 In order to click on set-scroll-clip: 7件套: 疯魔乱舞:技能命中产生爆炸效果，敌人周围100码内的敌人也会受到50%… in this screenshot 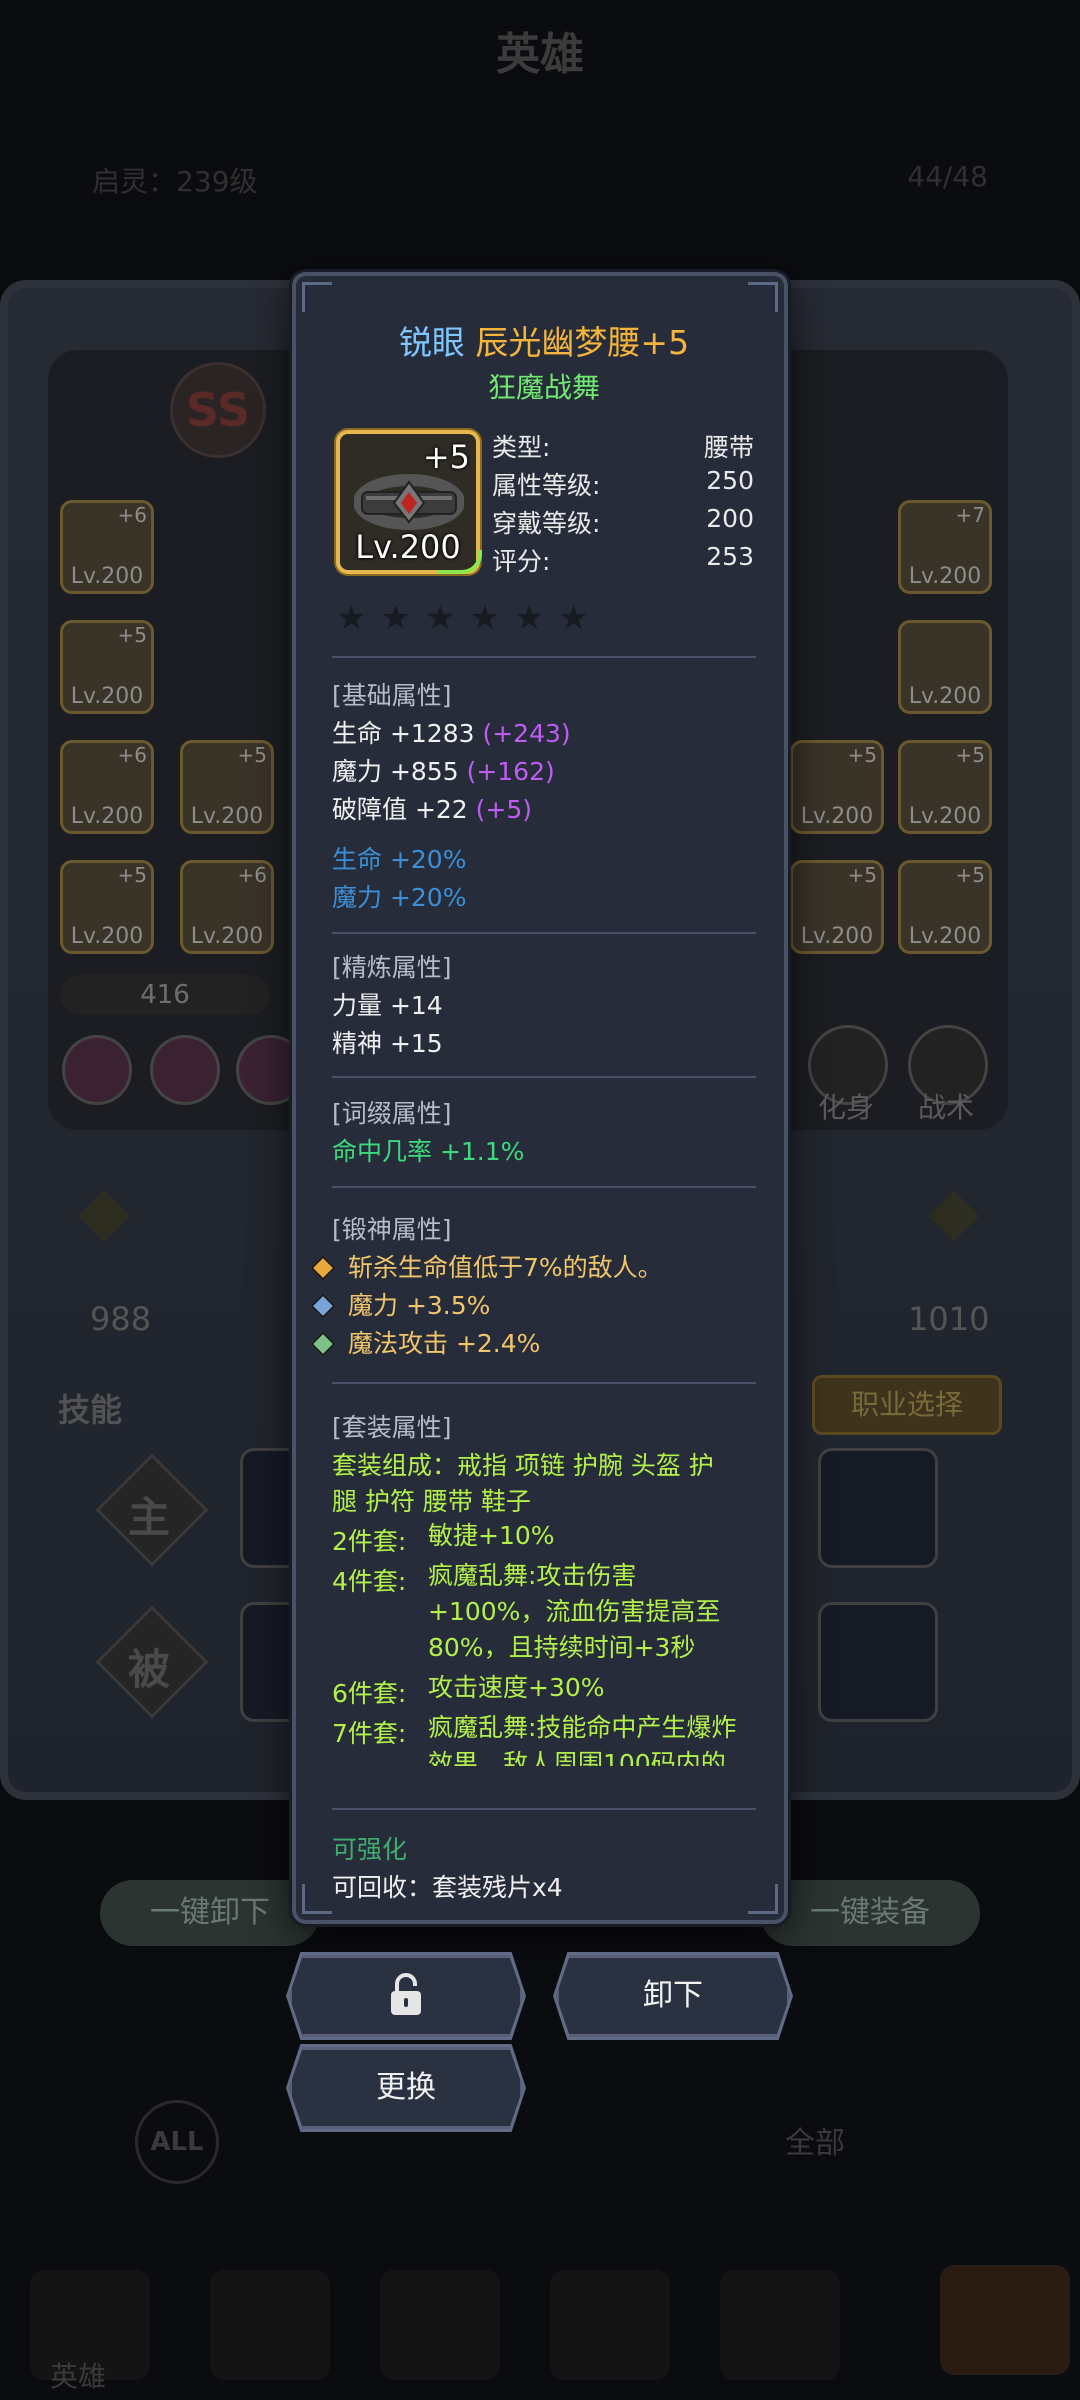, I will do `click(544, 1738)`.